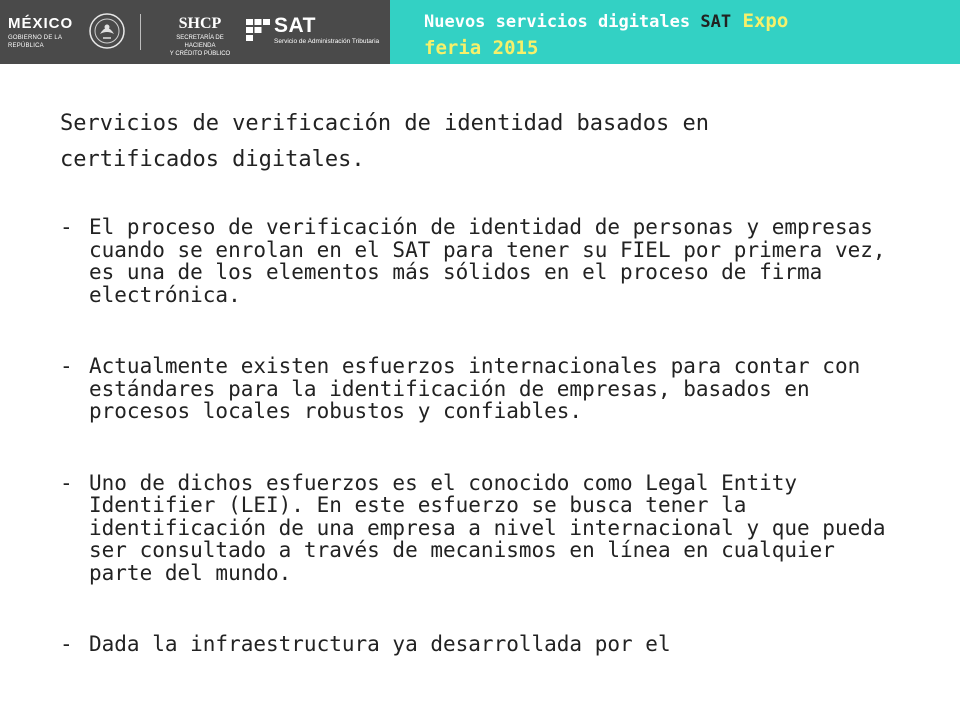  What do you see at coordinates (760, 21) in the screenshot?
I see `title-part-3: Expo` at bounding box center [760, 21].